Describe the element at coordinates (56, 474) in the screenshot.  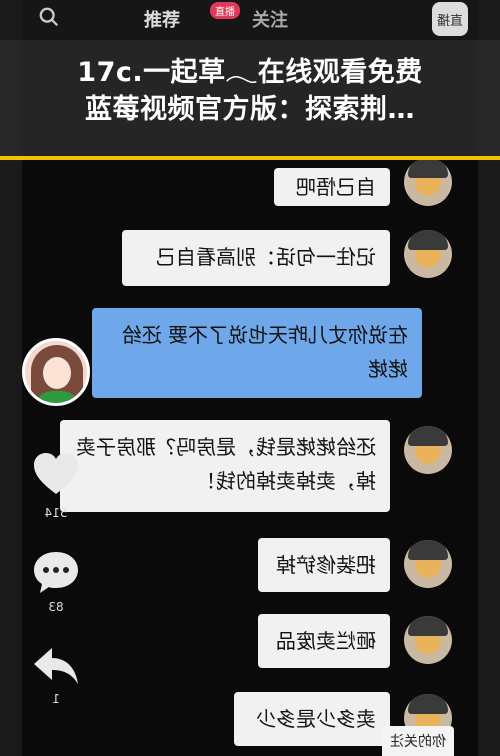
I see `heart-icon` at that location.